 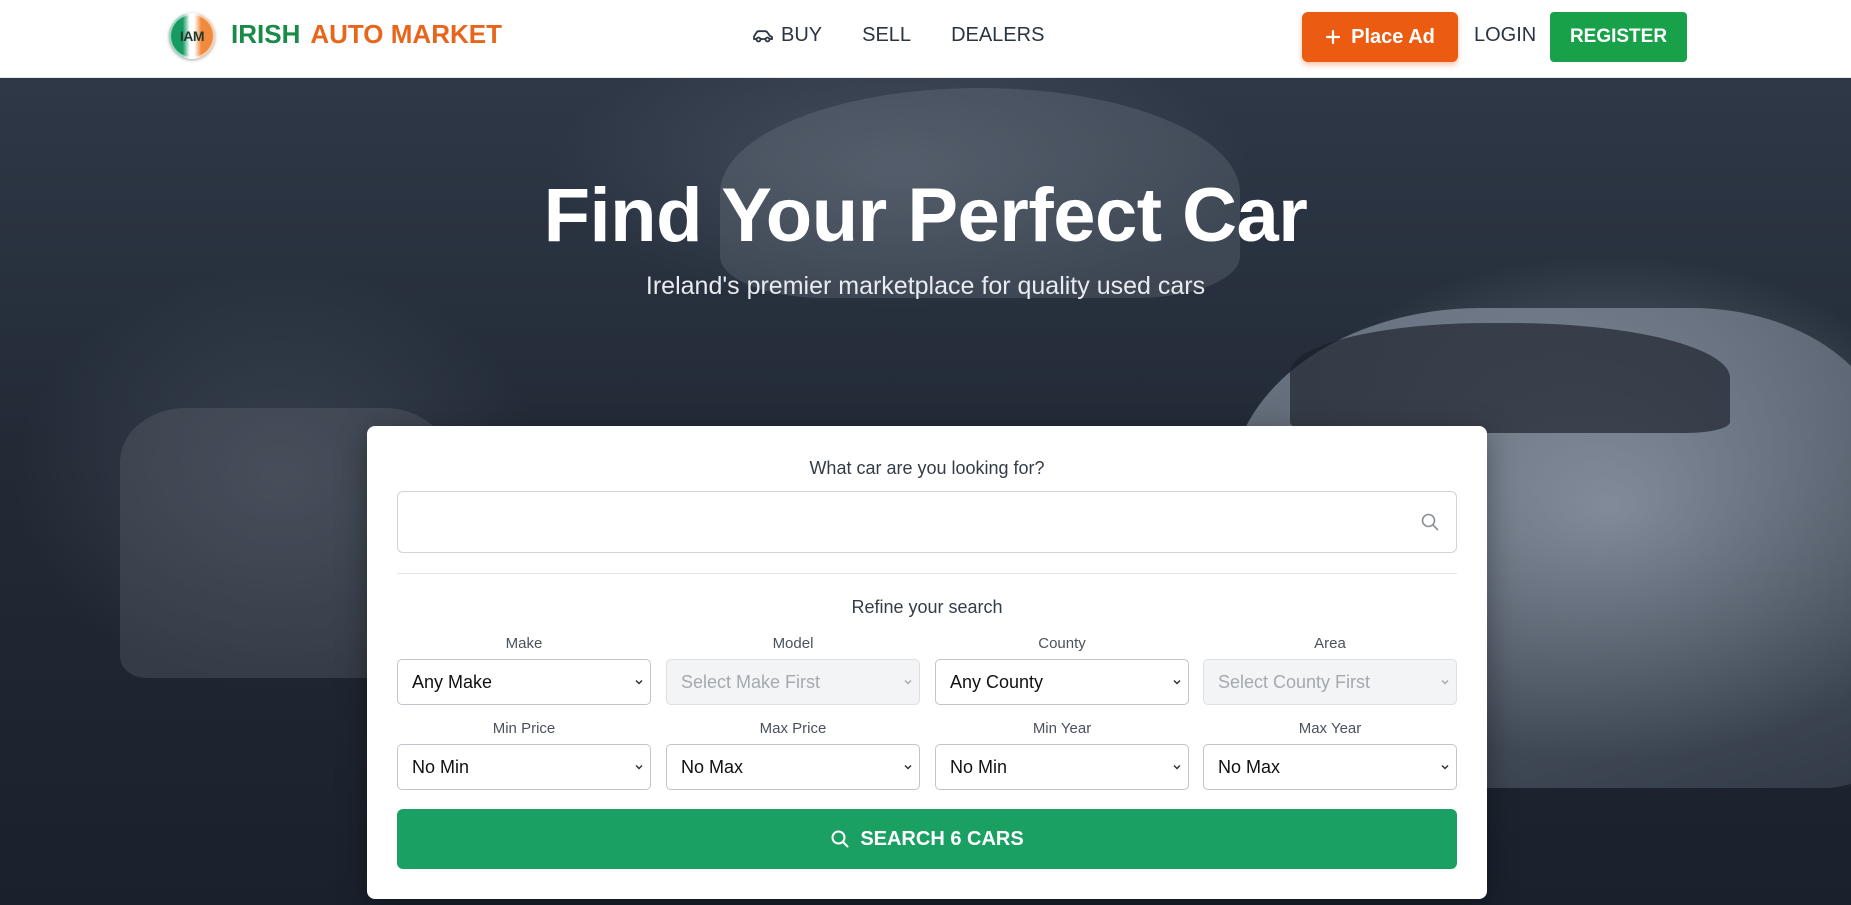 What do you see at coordinates (793, 728) in the screenshot?
I see `filter-max-price-label: Max Price` at bounding box center [793, 728].